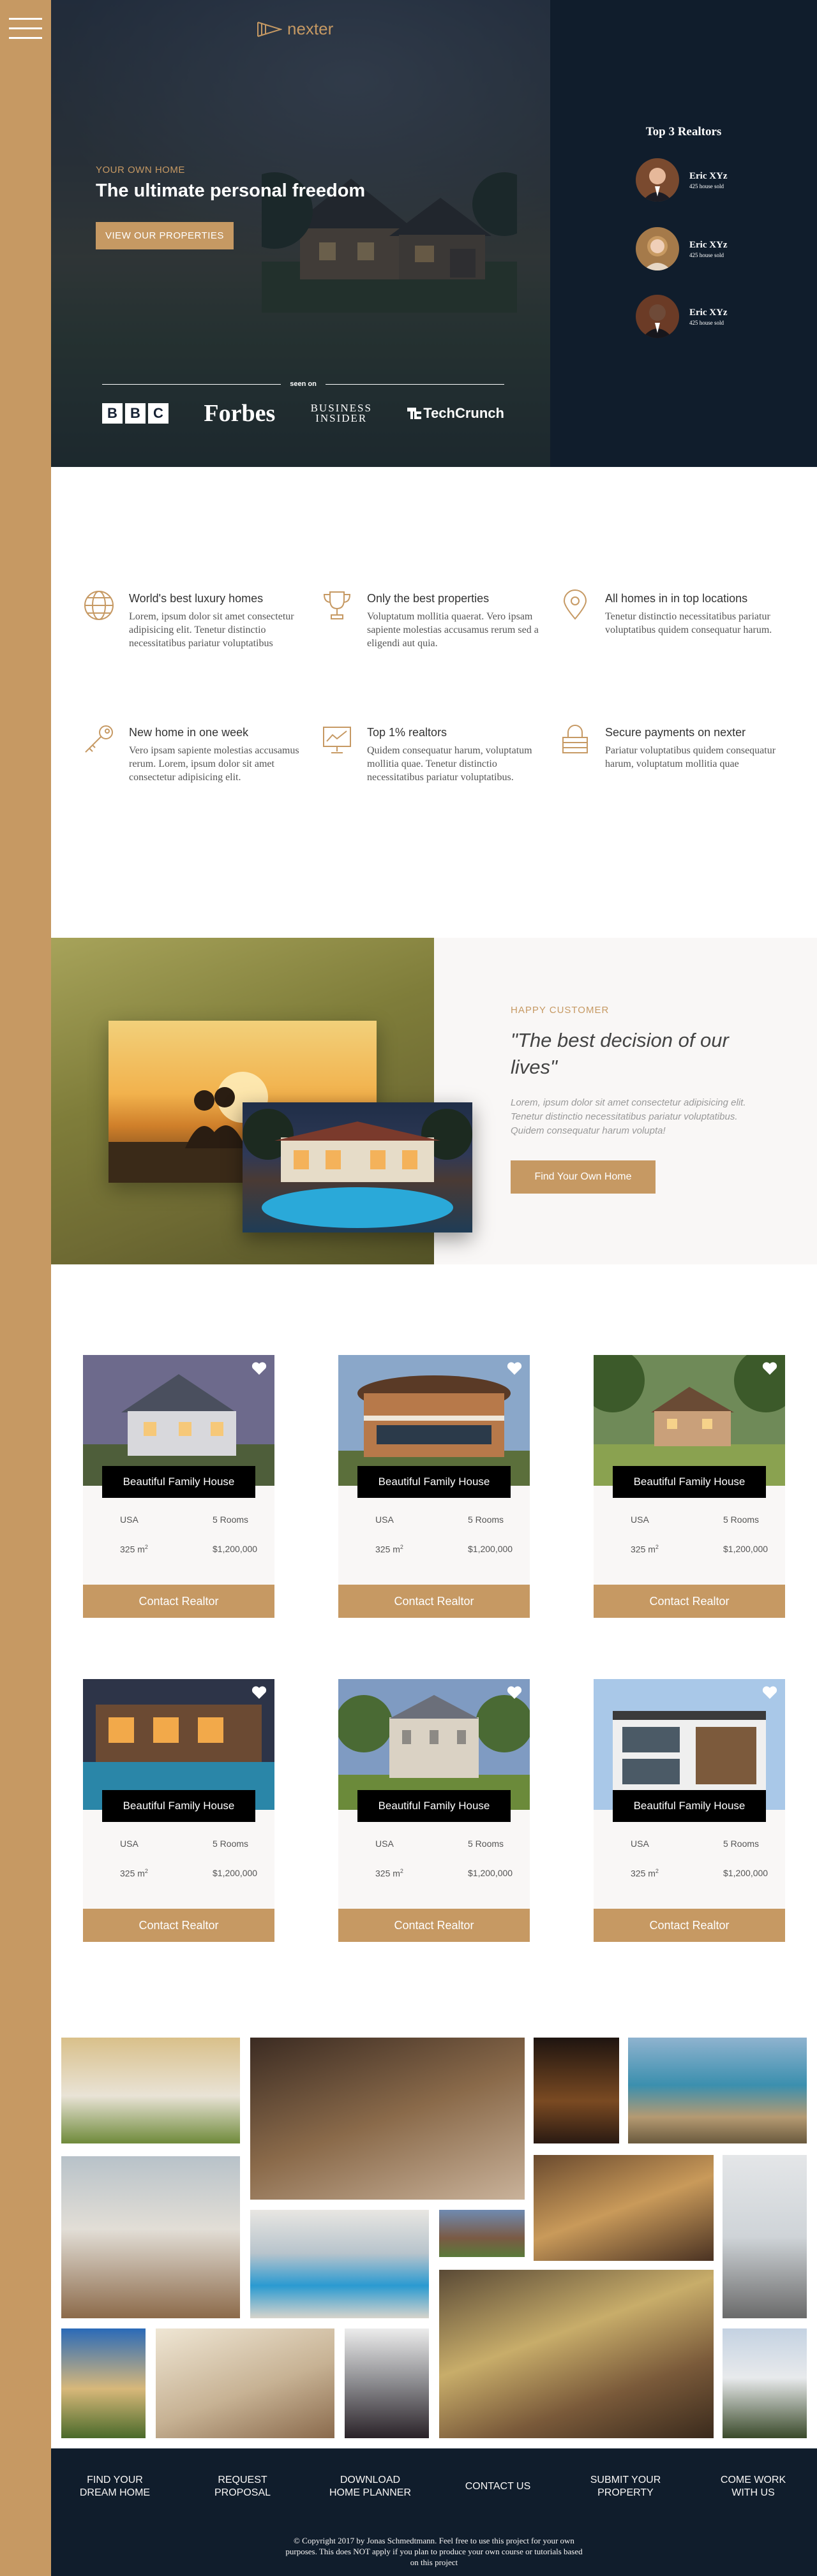  I want to click on footer-link-find-home: Find your dream home, so click(115, 2486).